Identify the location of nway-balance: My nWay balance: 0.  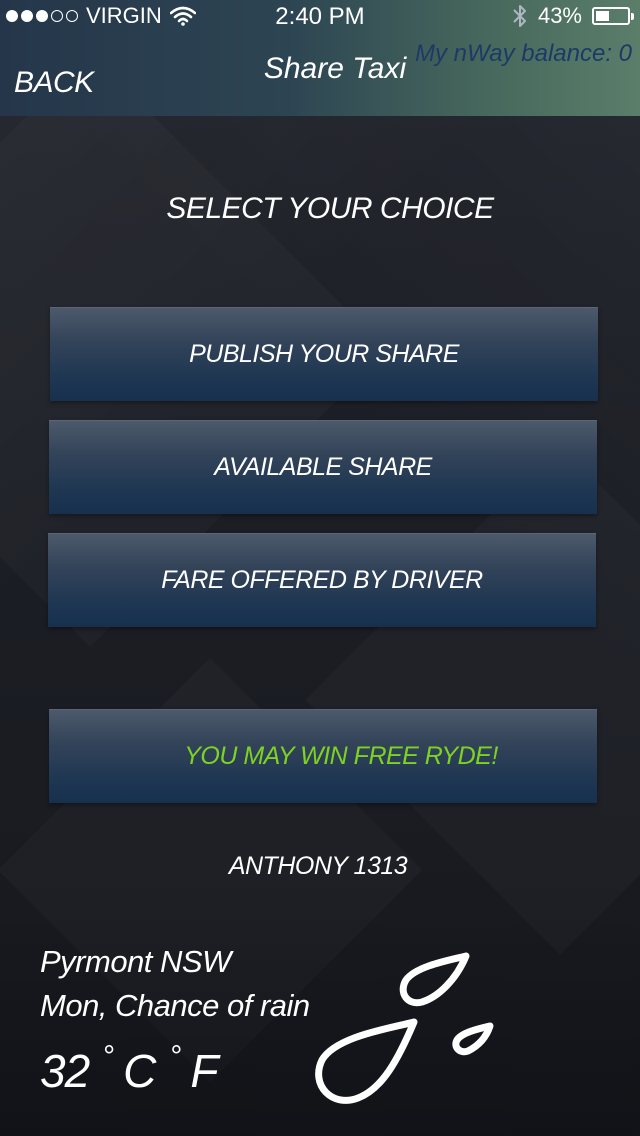
(523, 53).